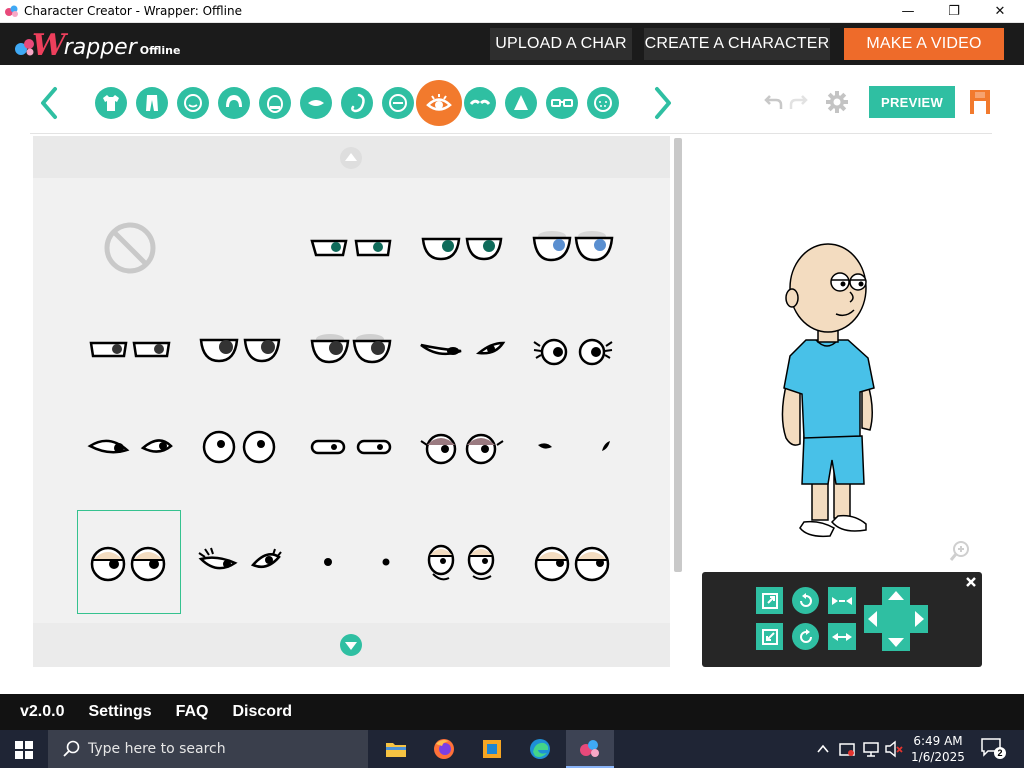 Image resolution: width=1024 pixels, height=768 pixels. I want to click on eyebrows-icon, so click(480, 102).